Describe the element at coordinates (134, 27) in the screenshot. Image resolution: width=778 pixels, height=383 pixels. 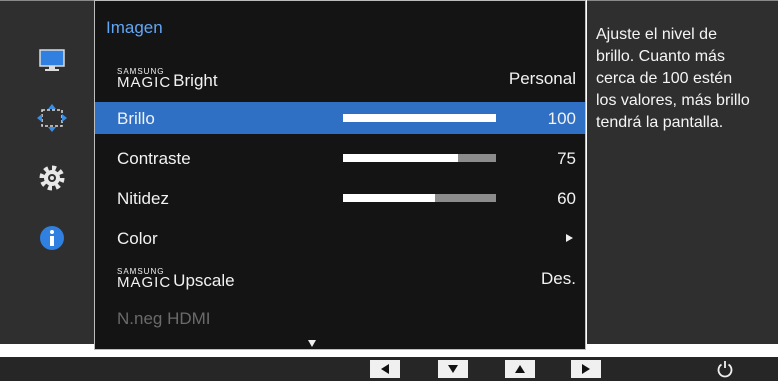
I see `menu-title: Imagen` at that location.